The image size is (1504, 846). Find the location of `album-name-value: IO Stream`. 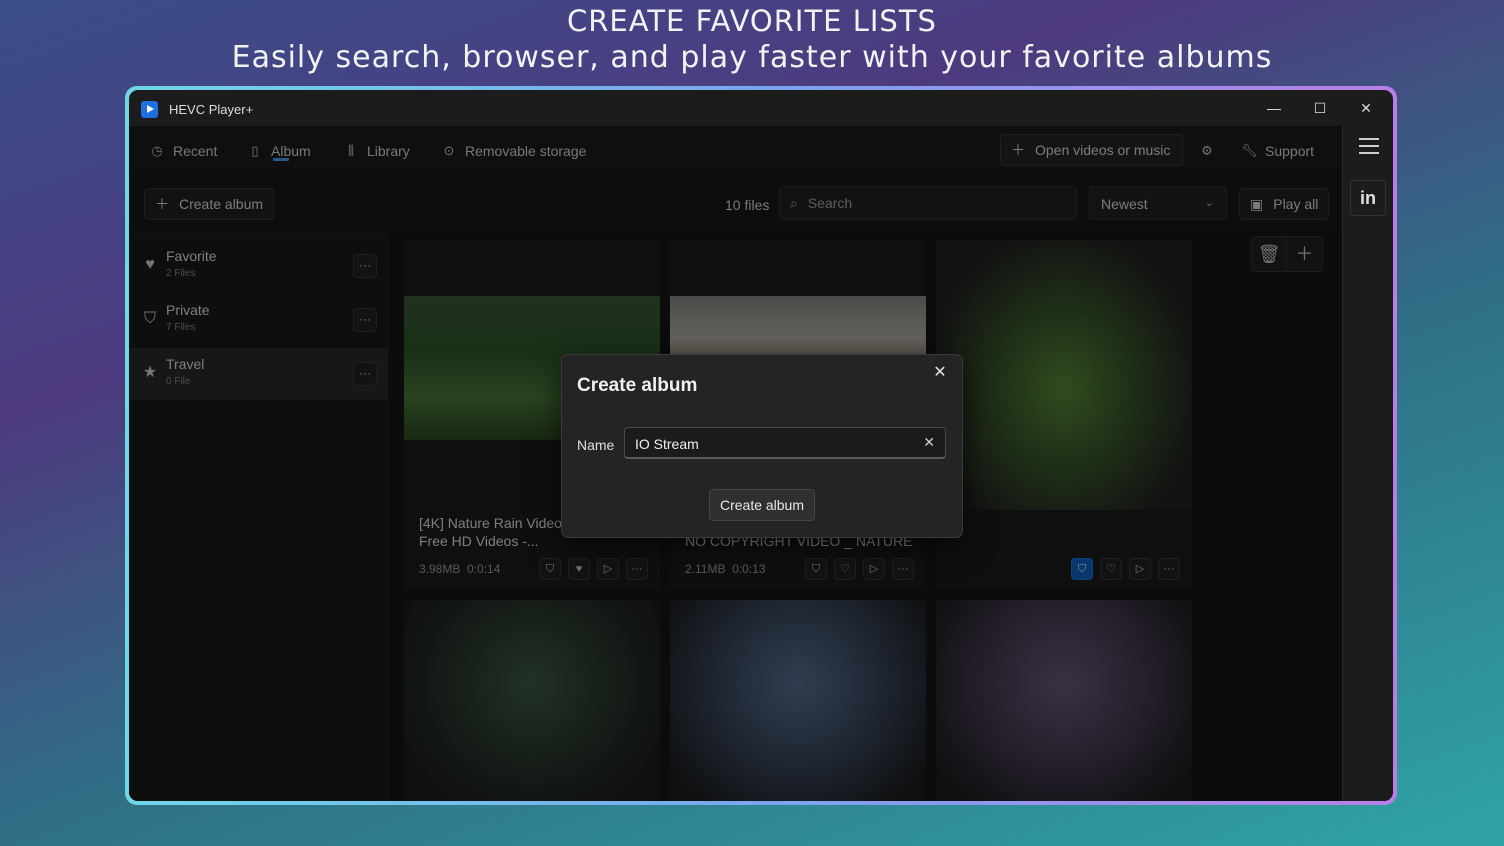

album-name-value: IO Stream is located at coordinates (667, 444).